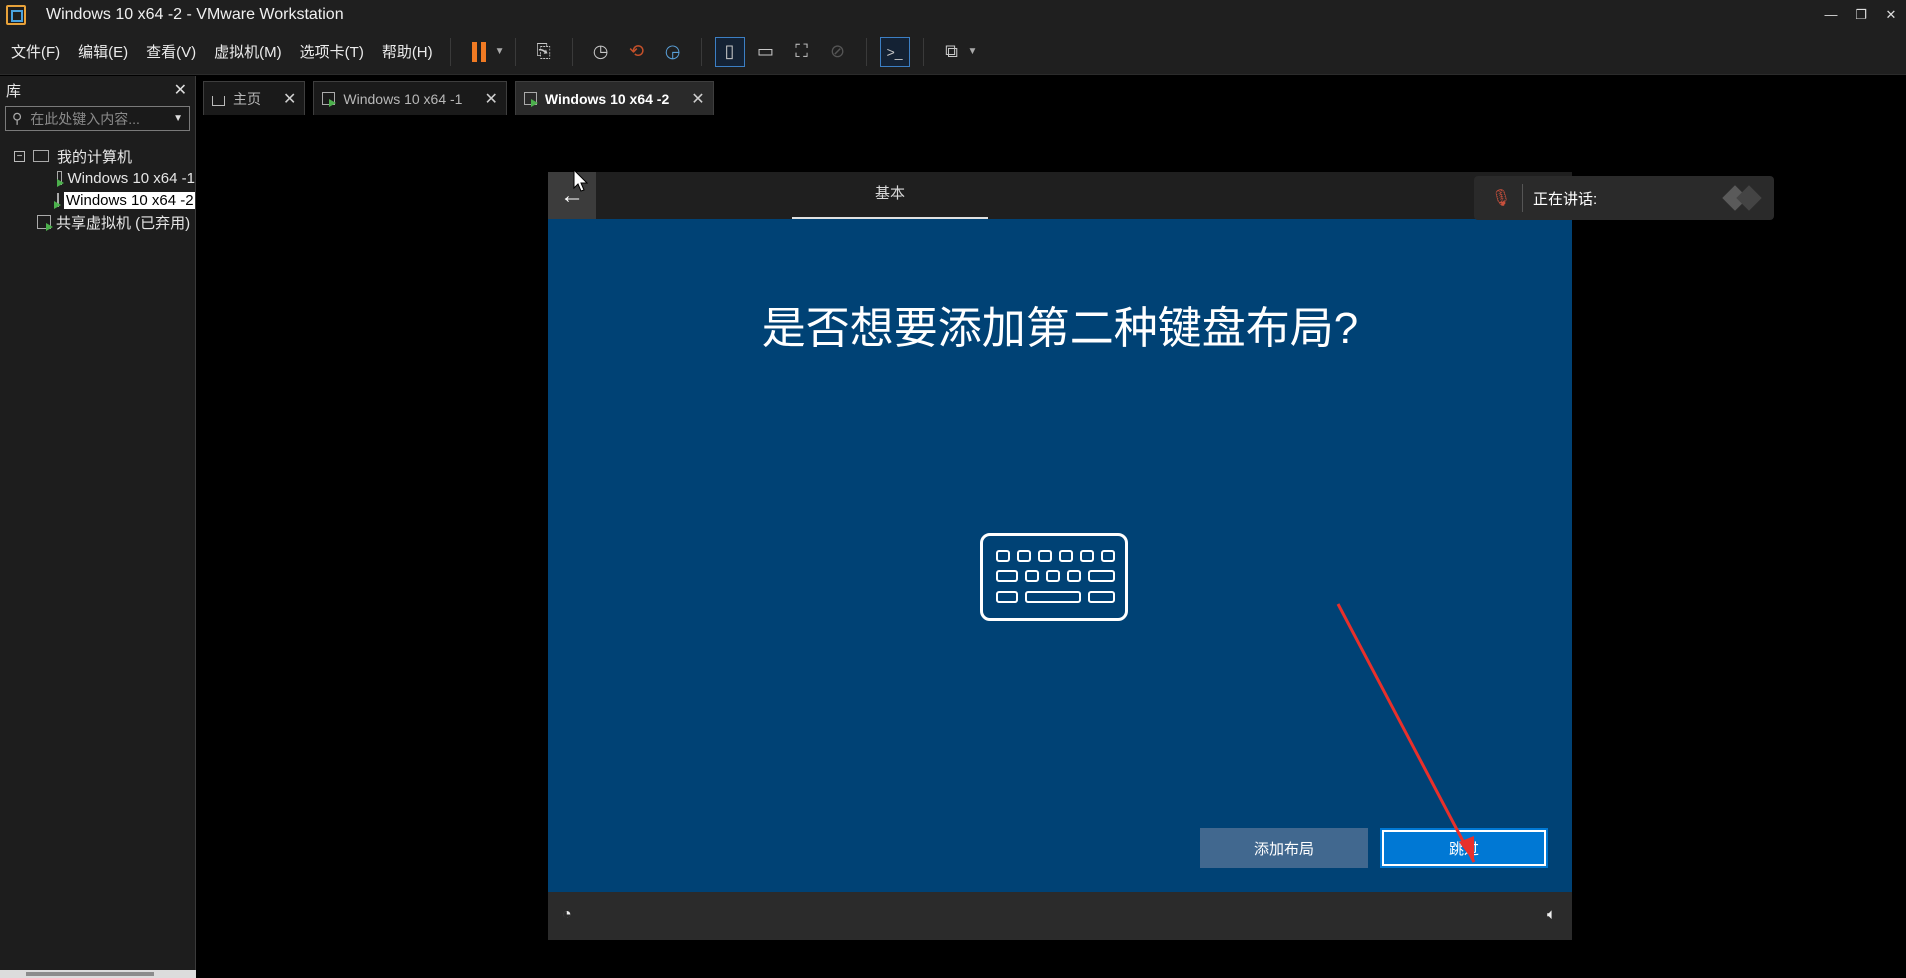 The height and width of the screenshot is (978, 1906). I want to click on stretch-view-button: ⧉, so click(952, 52).